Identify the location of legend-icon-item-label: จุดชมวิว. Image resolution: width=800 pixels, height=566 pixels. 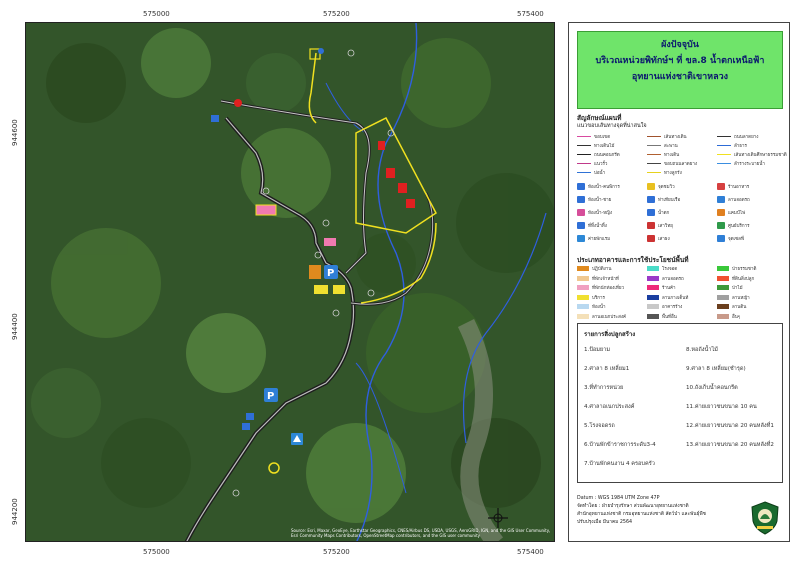
(666, 187).